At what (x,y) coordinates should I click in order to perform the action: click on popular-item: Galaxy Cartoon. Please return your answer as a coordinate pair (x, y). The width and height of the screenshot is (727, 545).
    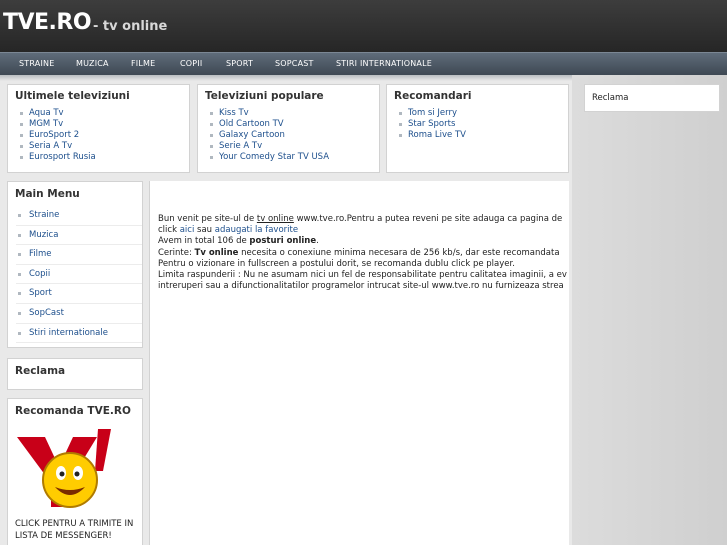
    Looking at the image, I should click on (269, 135).